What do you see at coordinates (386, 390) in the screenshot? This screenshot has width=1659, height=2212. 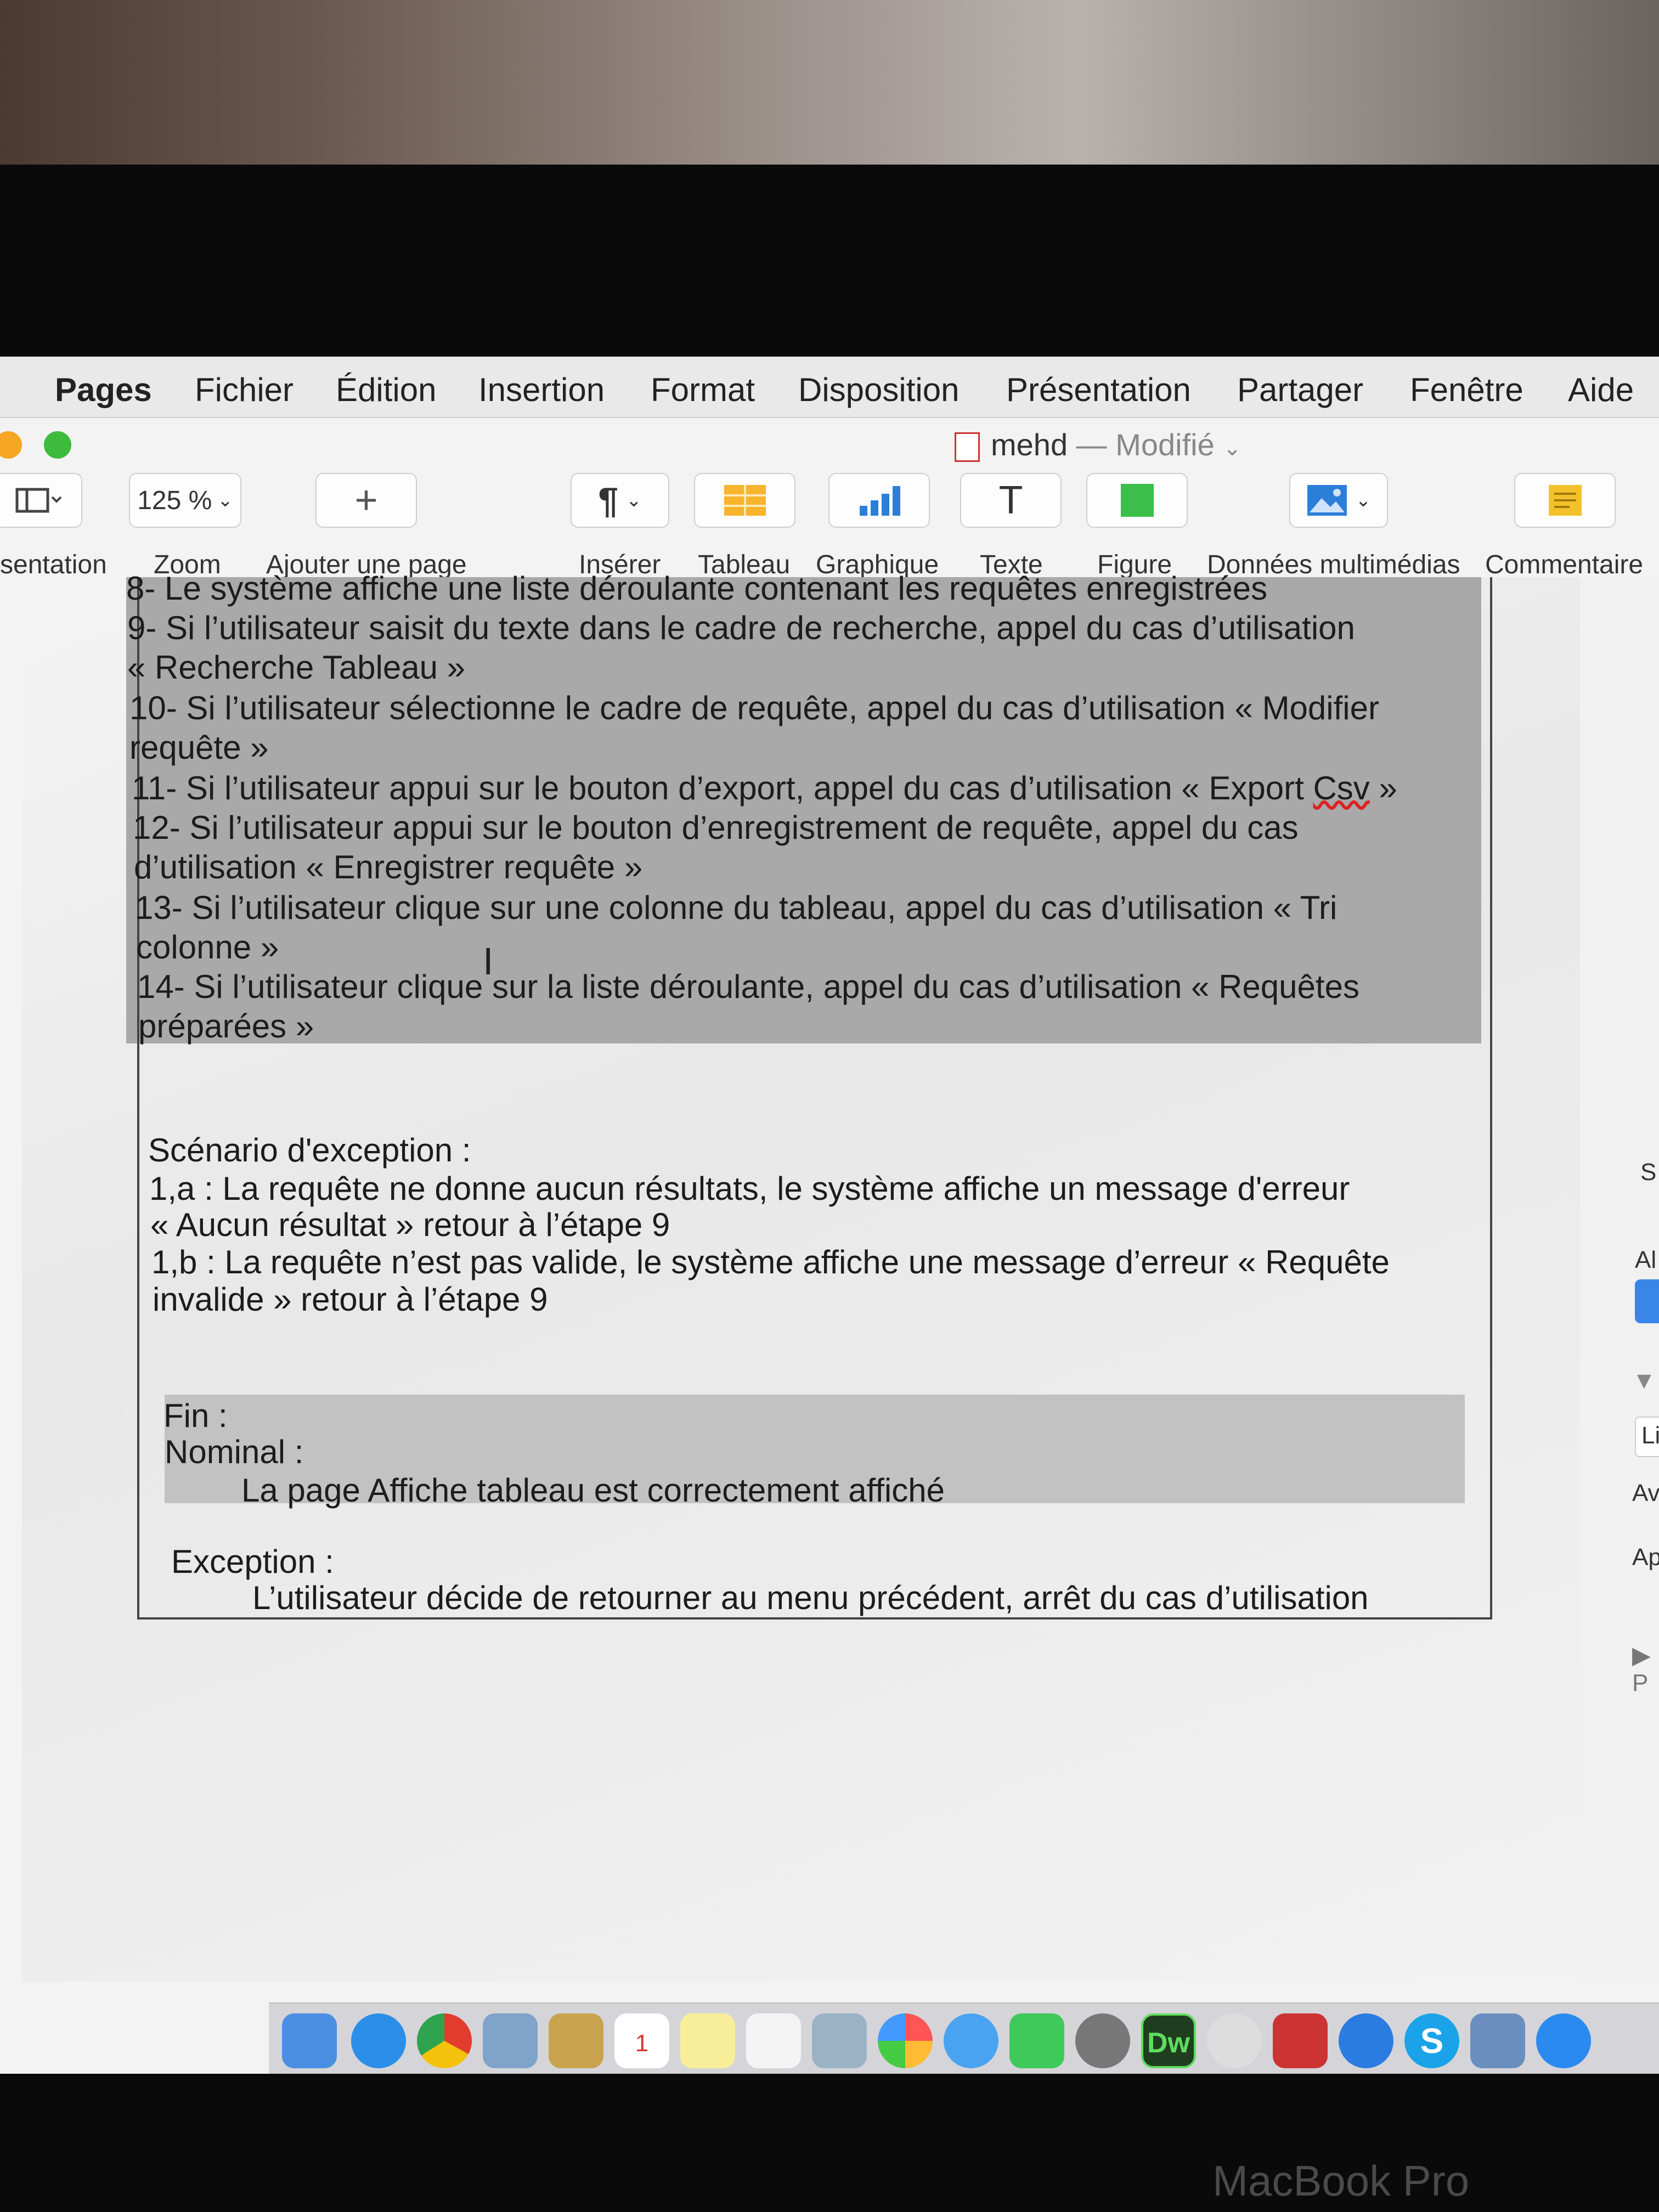 I see `menu-edition: Édition` at bounding box center [386, 390].